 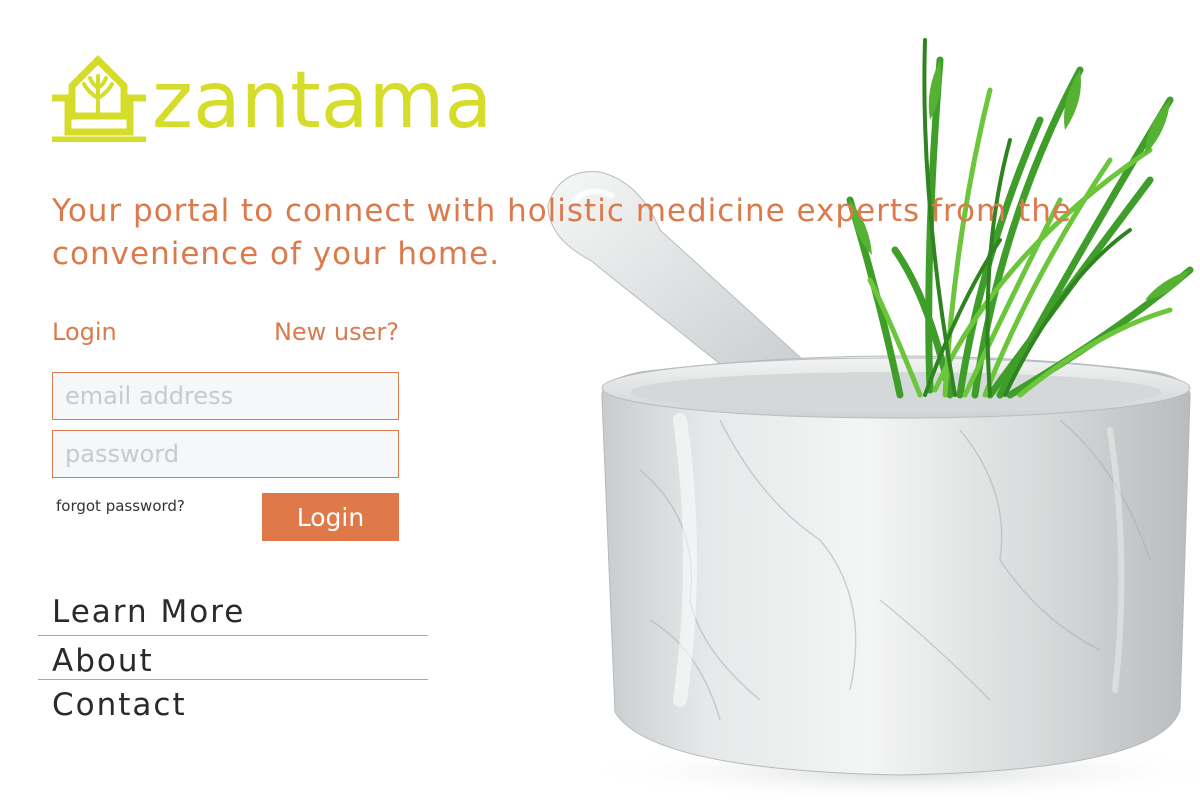 What do you see at coordinates (225, 454) in the screenshot?
I see `password-field` at bounding box center [225, 454].